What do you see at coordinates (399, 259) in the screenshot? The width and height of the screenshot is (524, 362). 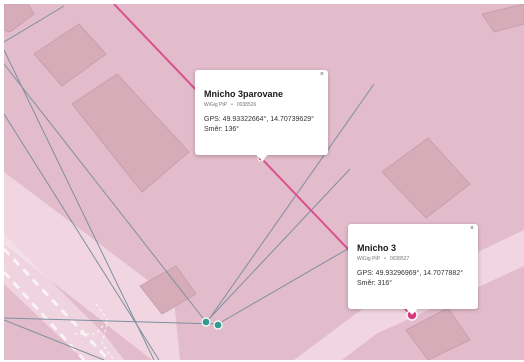 I see `device-id: 0038527` at bounding box center [399, 259].